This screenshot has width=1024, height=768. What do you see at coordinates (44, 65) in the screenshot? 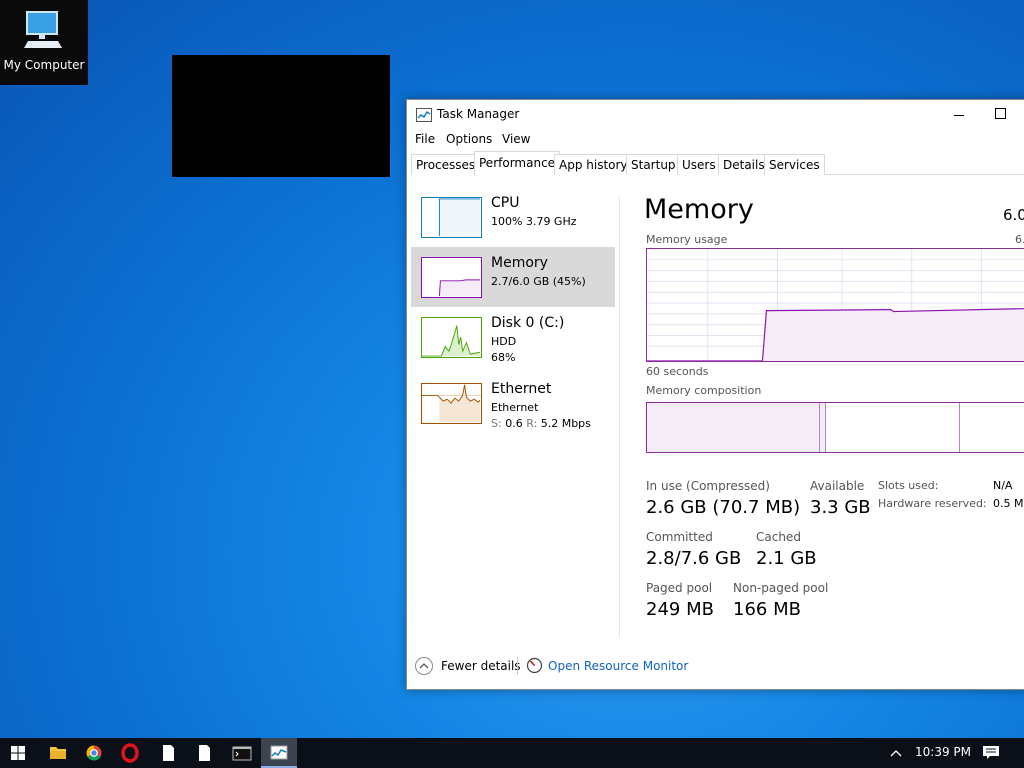
I see `my-computer-label: My Computer` at bounding box center [44, 65].